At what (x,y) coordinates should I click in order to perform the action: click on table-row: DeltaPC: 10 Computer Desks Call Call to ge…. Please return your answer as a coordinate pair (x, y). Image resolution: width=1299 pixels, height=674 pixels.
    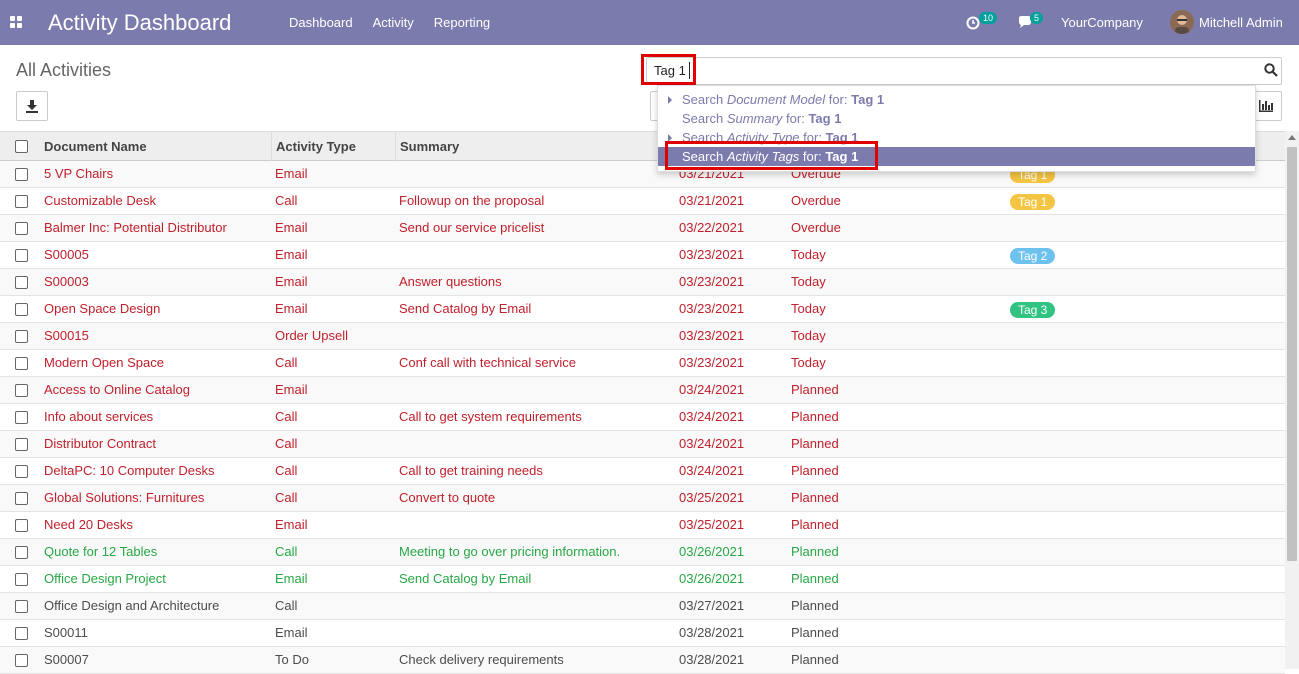
    Looking at the image, I should click on (642, 471).